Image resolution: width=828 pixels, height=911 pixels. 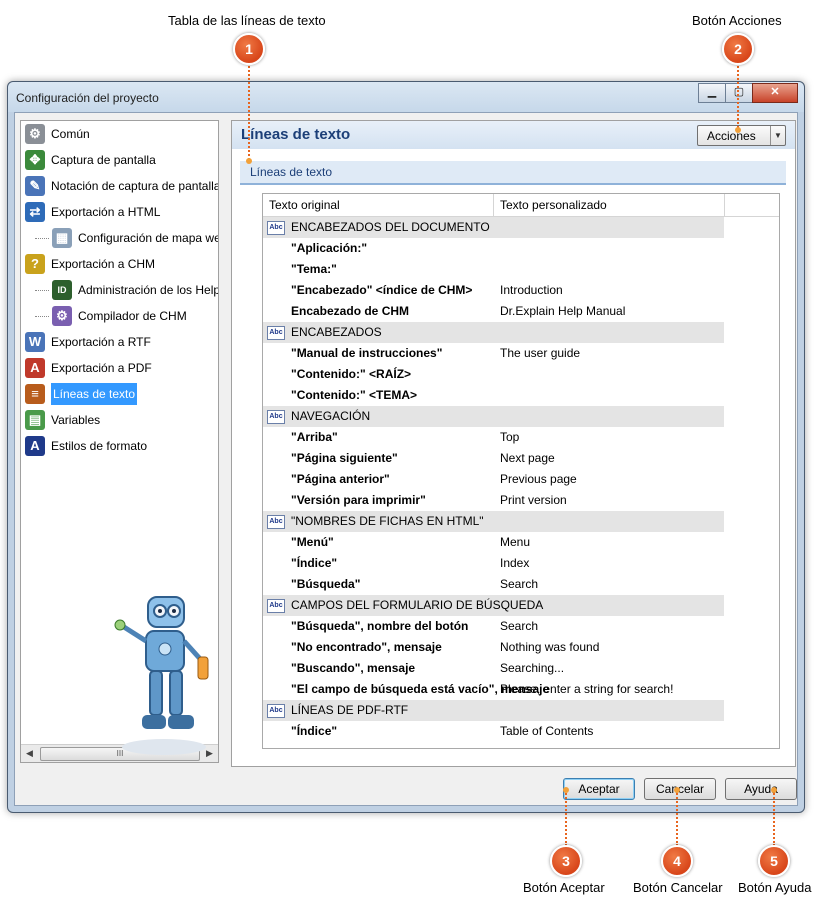 What do you see at coordinates (70, 134) in the screenshot?
I see `tree-item-label: Común` at bounding box center [70, 134].